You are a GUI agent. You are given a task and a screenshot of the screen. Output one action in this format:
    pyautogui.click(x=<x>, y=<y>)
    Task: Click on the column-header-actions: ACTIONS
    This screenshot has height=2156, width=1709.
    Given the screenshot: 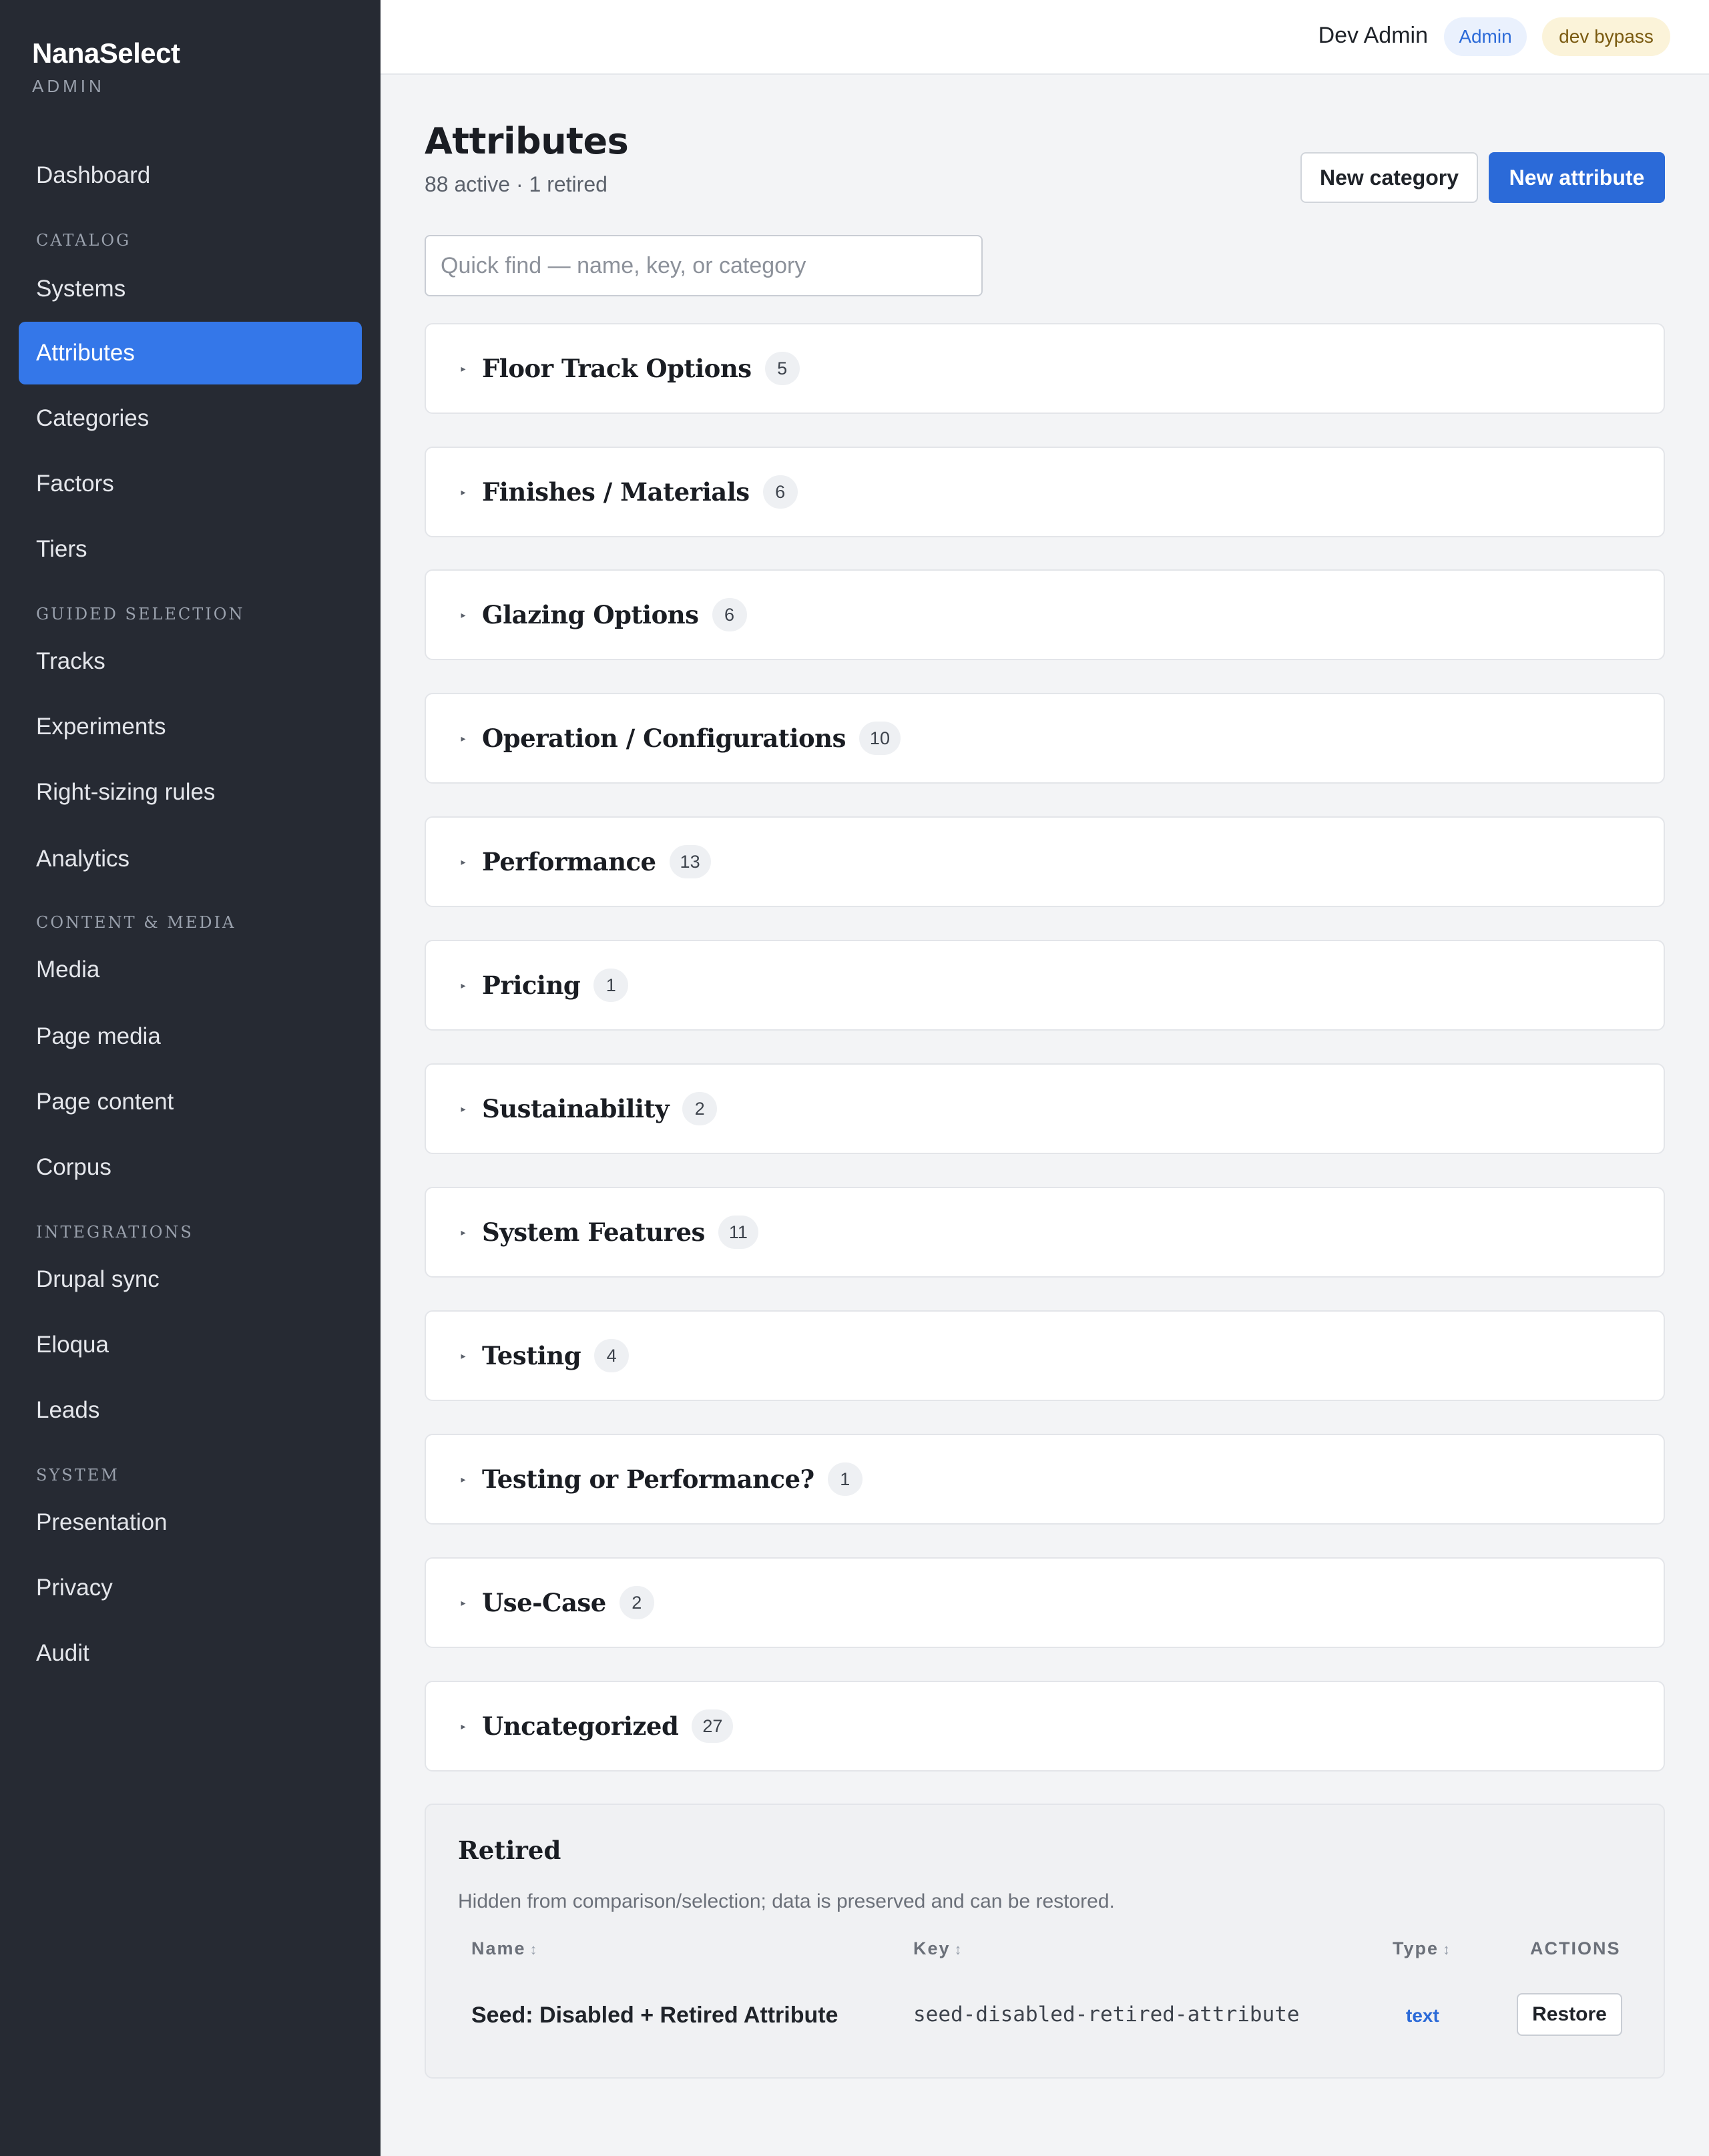 What is the action you would take?
    pyautogui.click(x=1575, y=1948)
    